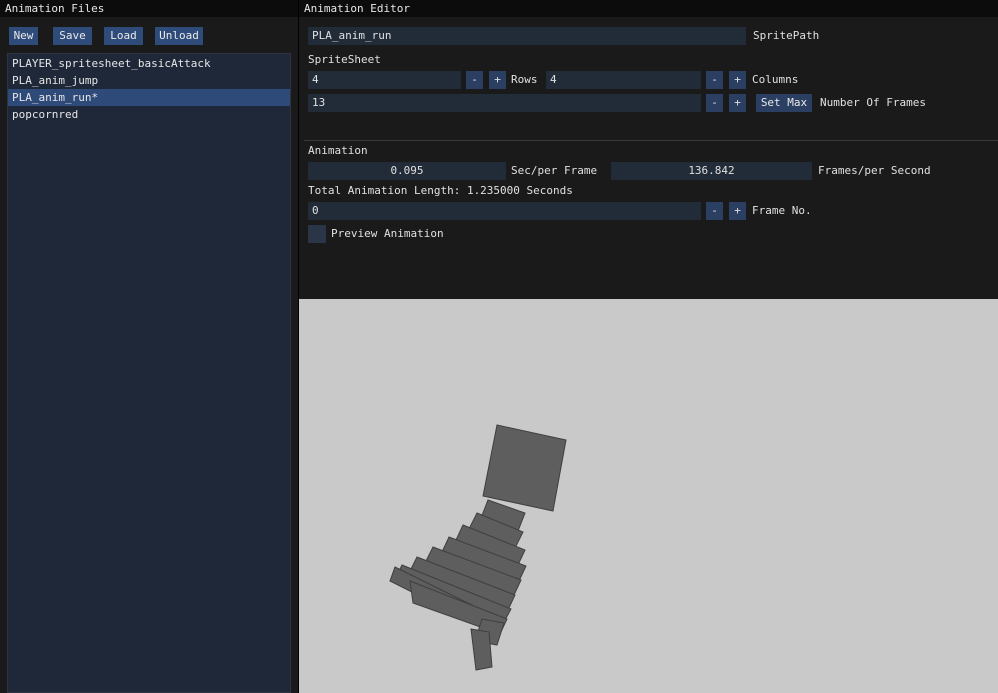  I want to click on frames-per-second-label: Frames/per Second, so click(874, 170).